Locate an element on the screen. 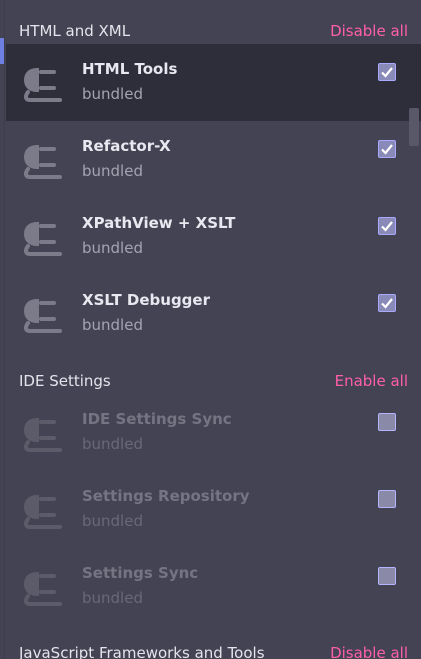 The width and height of the screenshot is (421, 659). plugin-row-xpathview: XPathView + XSLT bundled is located at coordinates (213, 236).